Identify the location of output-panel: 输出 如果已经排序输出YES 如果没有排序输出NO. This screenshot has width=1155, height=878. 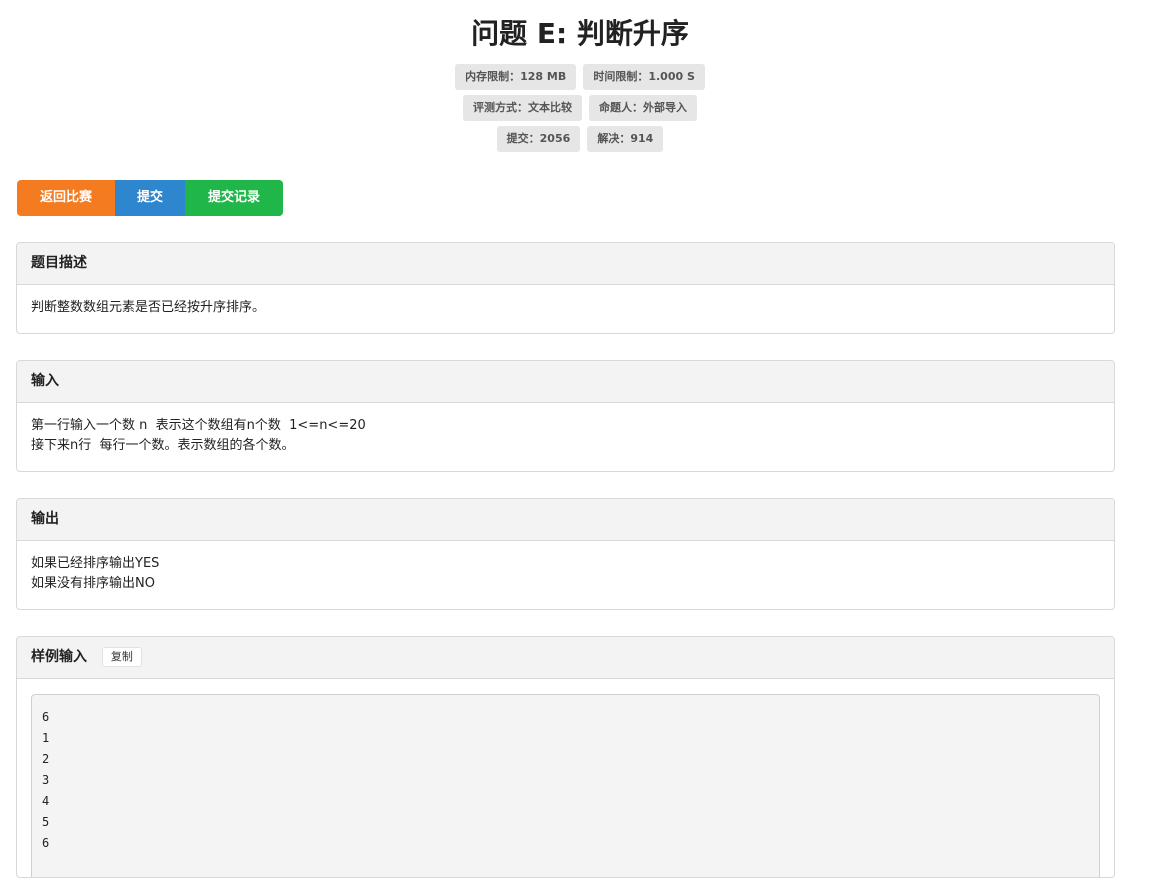
(565, 554).